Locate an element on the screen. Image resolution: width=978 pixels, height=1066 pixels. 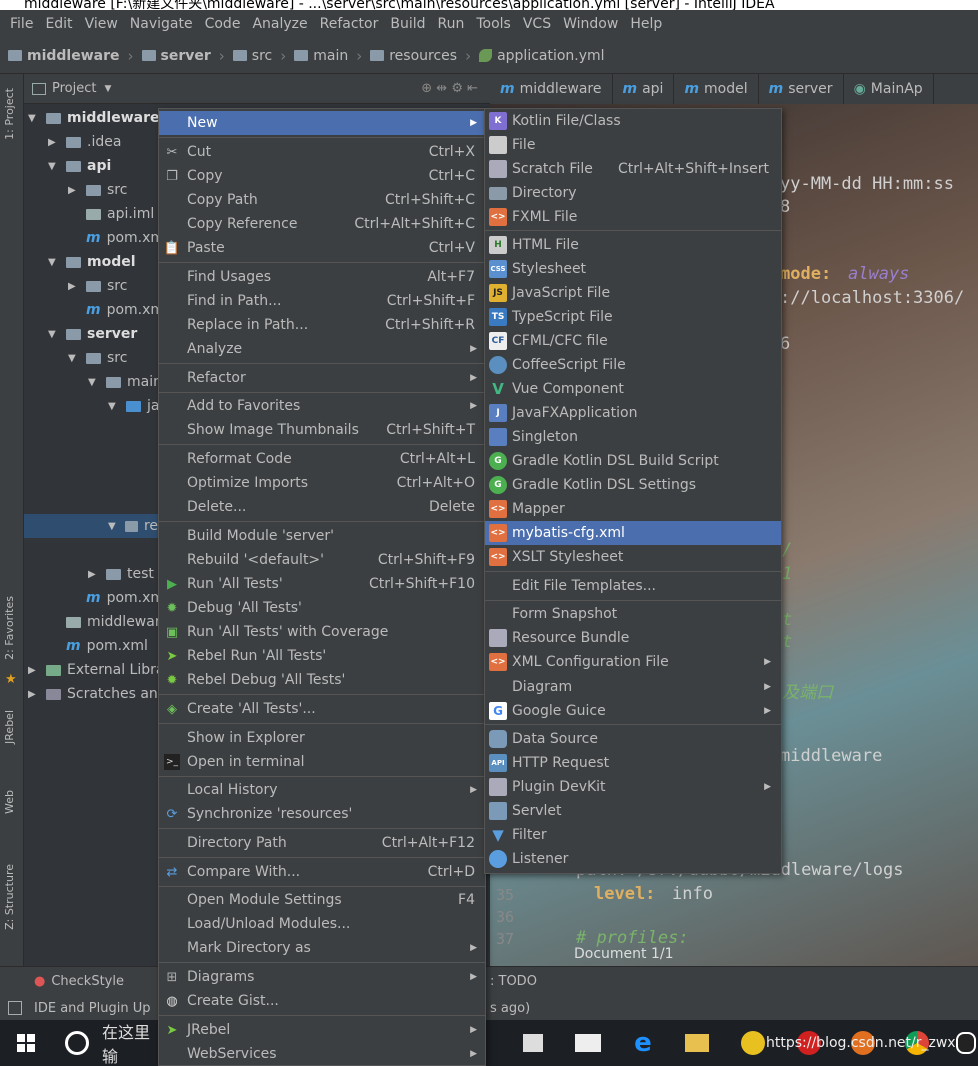
new-filter: ▼ Filter is located at coordinates (633, 835).